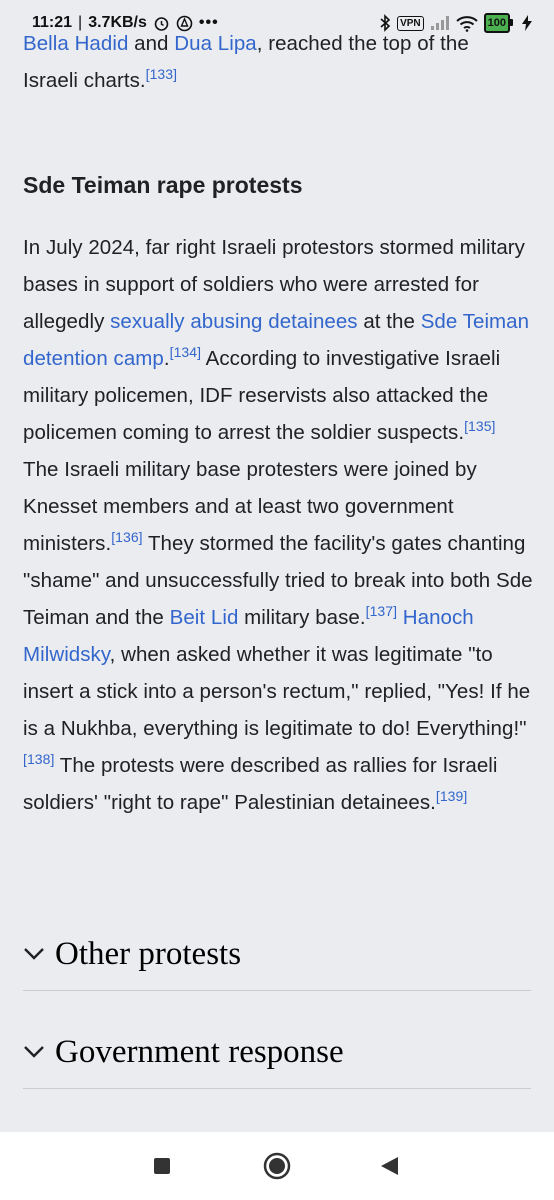 The image size is (554, 1200). I want to click on status-bar: 11:21 | 3.7KB/s ••• VPN 100, so click(277, 23).